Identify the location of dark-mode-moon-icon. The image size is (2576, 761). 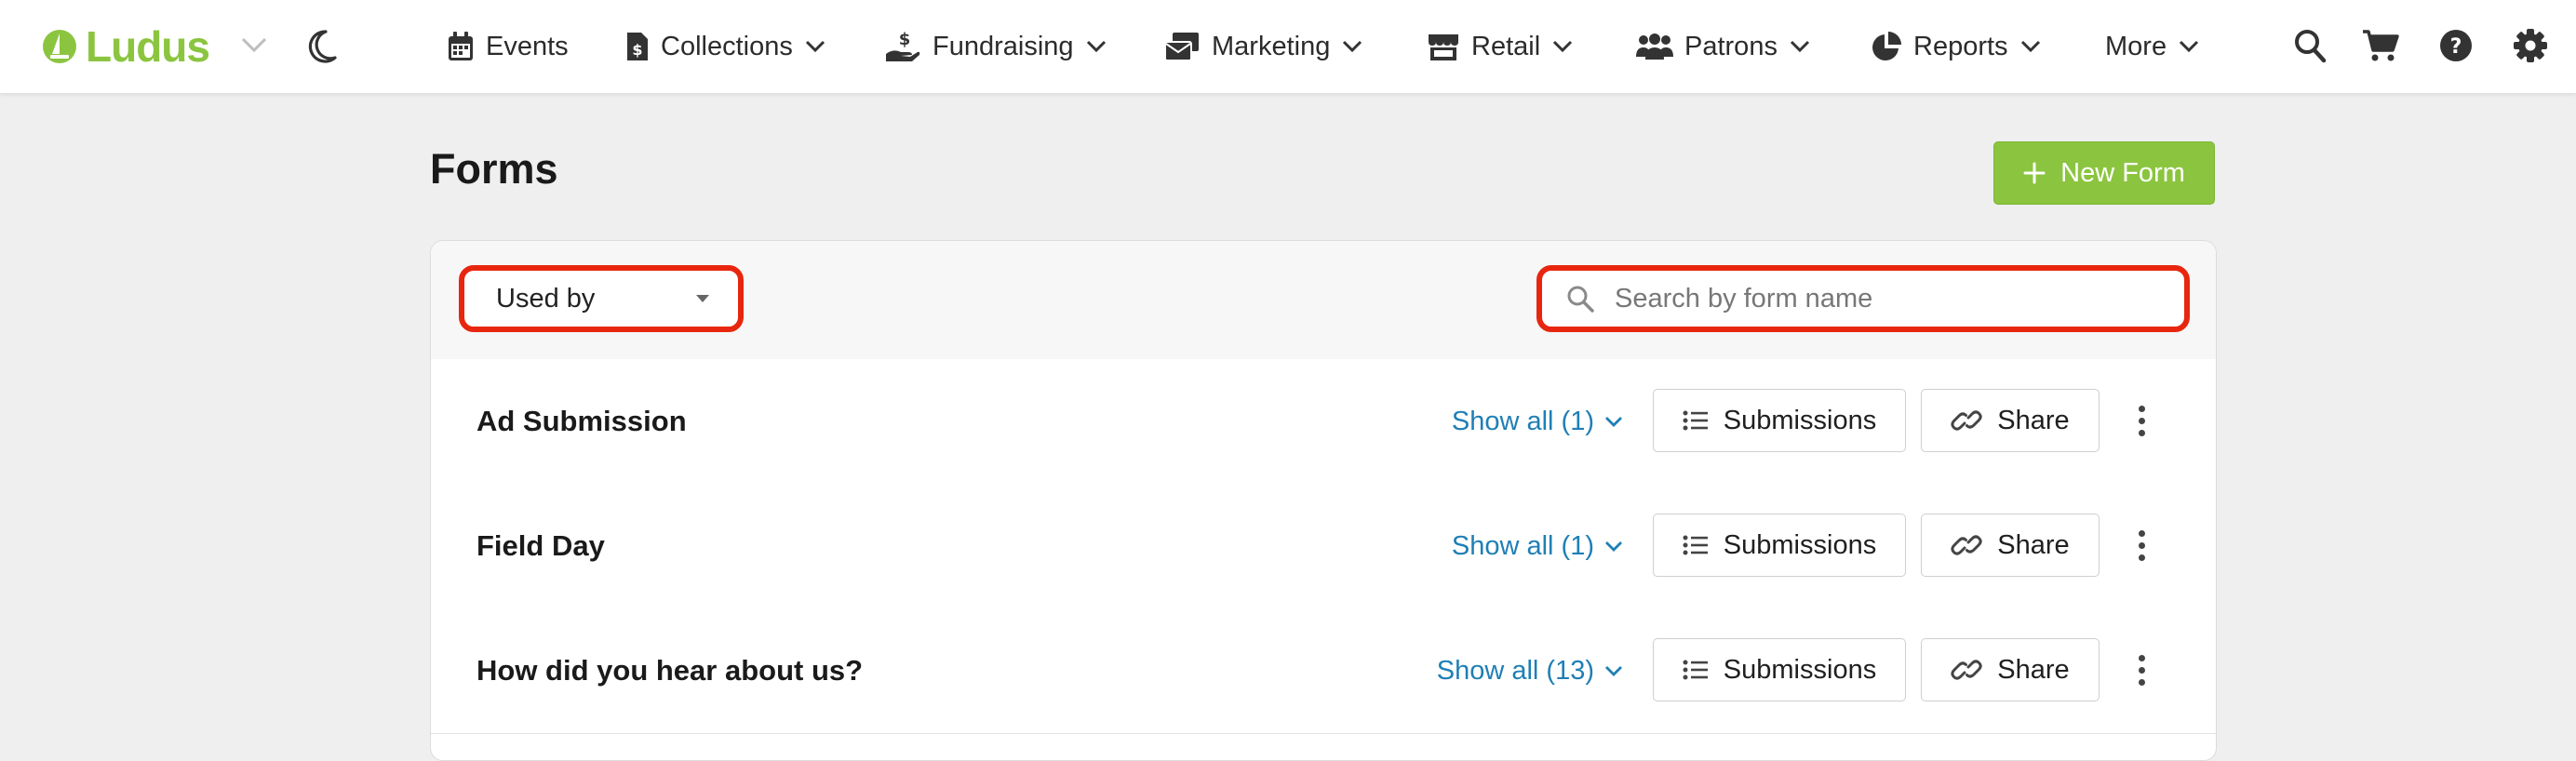
(321, 46).